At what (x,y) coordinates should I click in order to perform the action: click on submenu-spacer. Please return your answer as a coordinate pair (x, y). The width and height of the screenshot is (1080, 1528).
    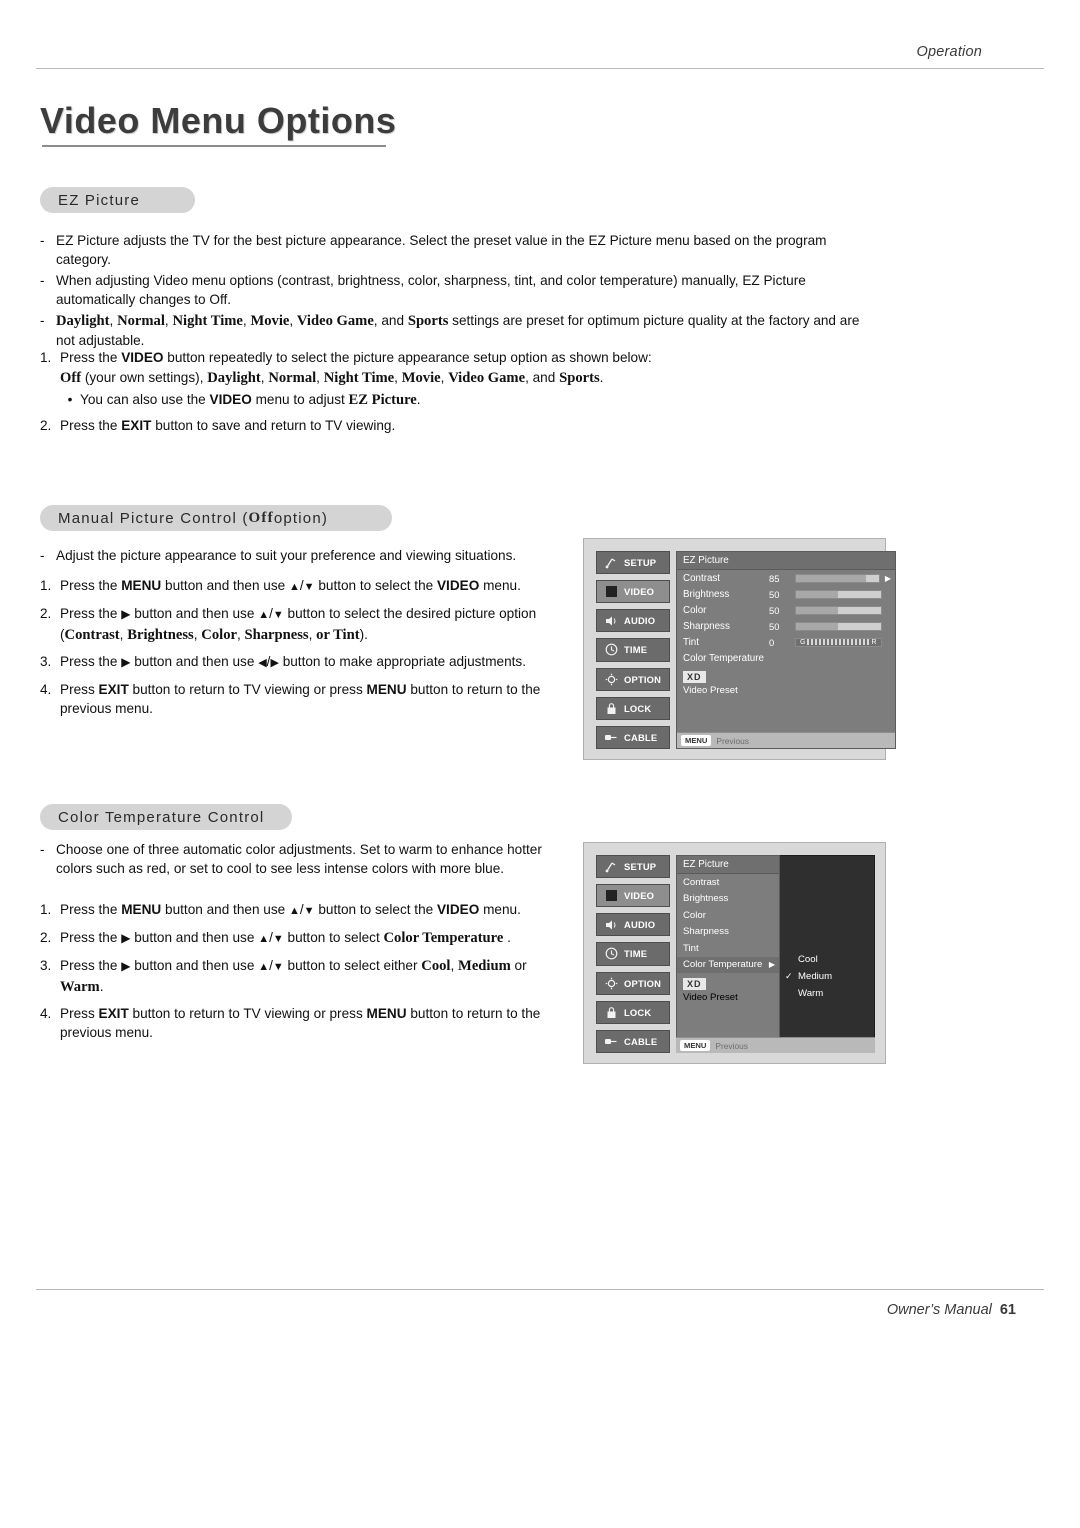
    Looking at the image, I should click on (827, 903).